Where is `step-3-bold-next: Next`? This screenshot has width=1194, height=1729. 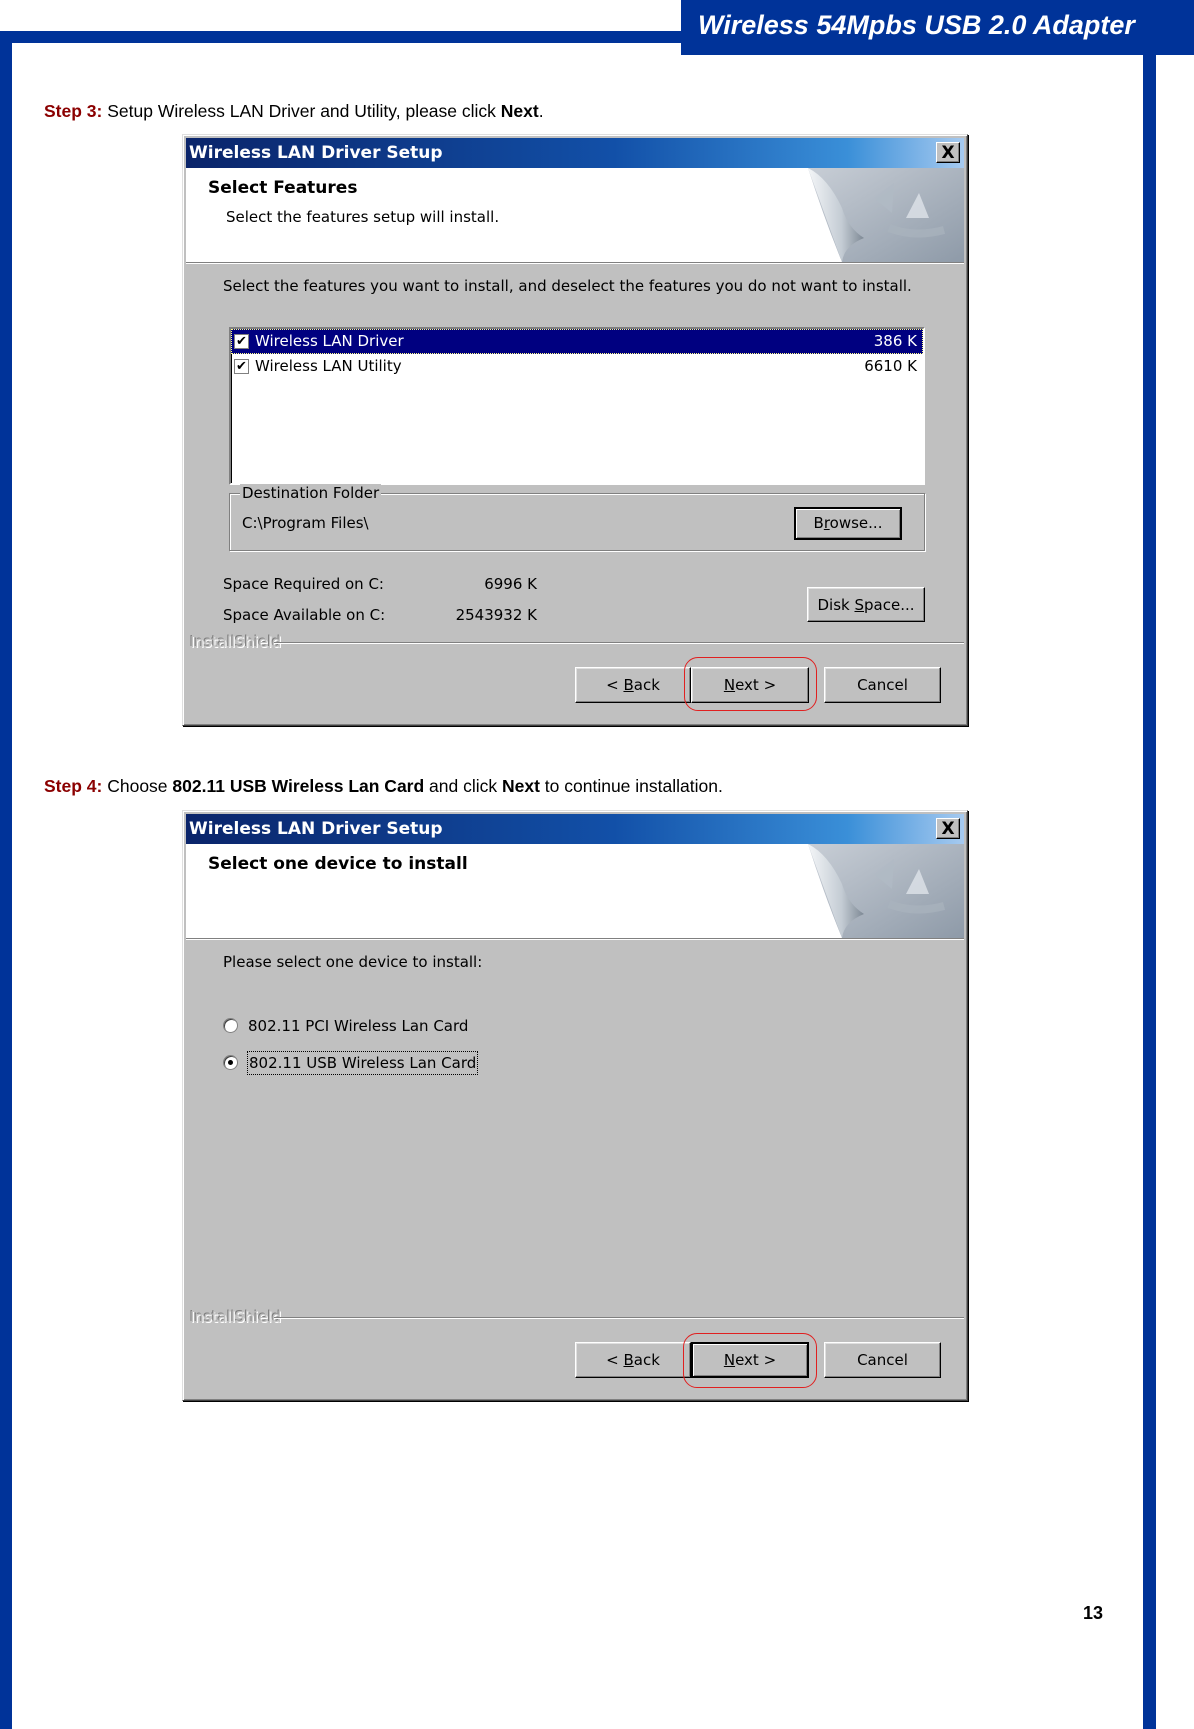 step-3-bold-next: Next is located at coordinates (519, 111).